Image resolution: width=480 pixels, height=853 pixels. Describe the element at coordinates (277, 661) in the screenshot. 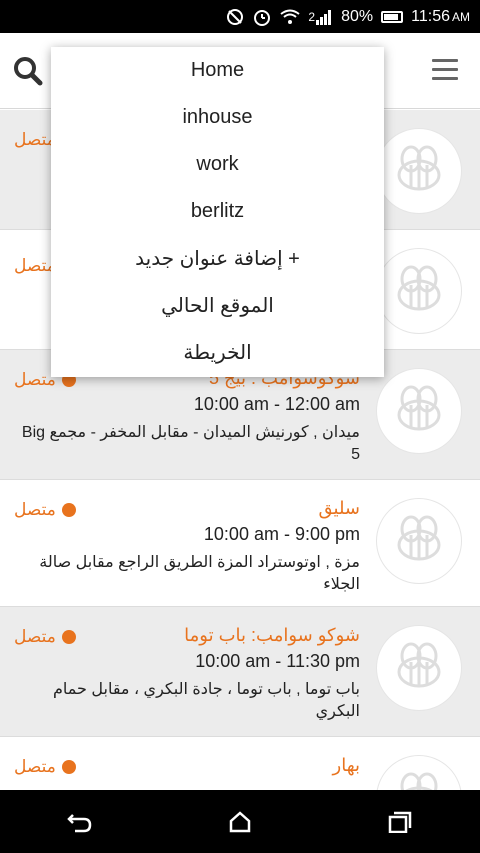

I see `opening-hours: 10:00 am - 11:30 pm` at that location.